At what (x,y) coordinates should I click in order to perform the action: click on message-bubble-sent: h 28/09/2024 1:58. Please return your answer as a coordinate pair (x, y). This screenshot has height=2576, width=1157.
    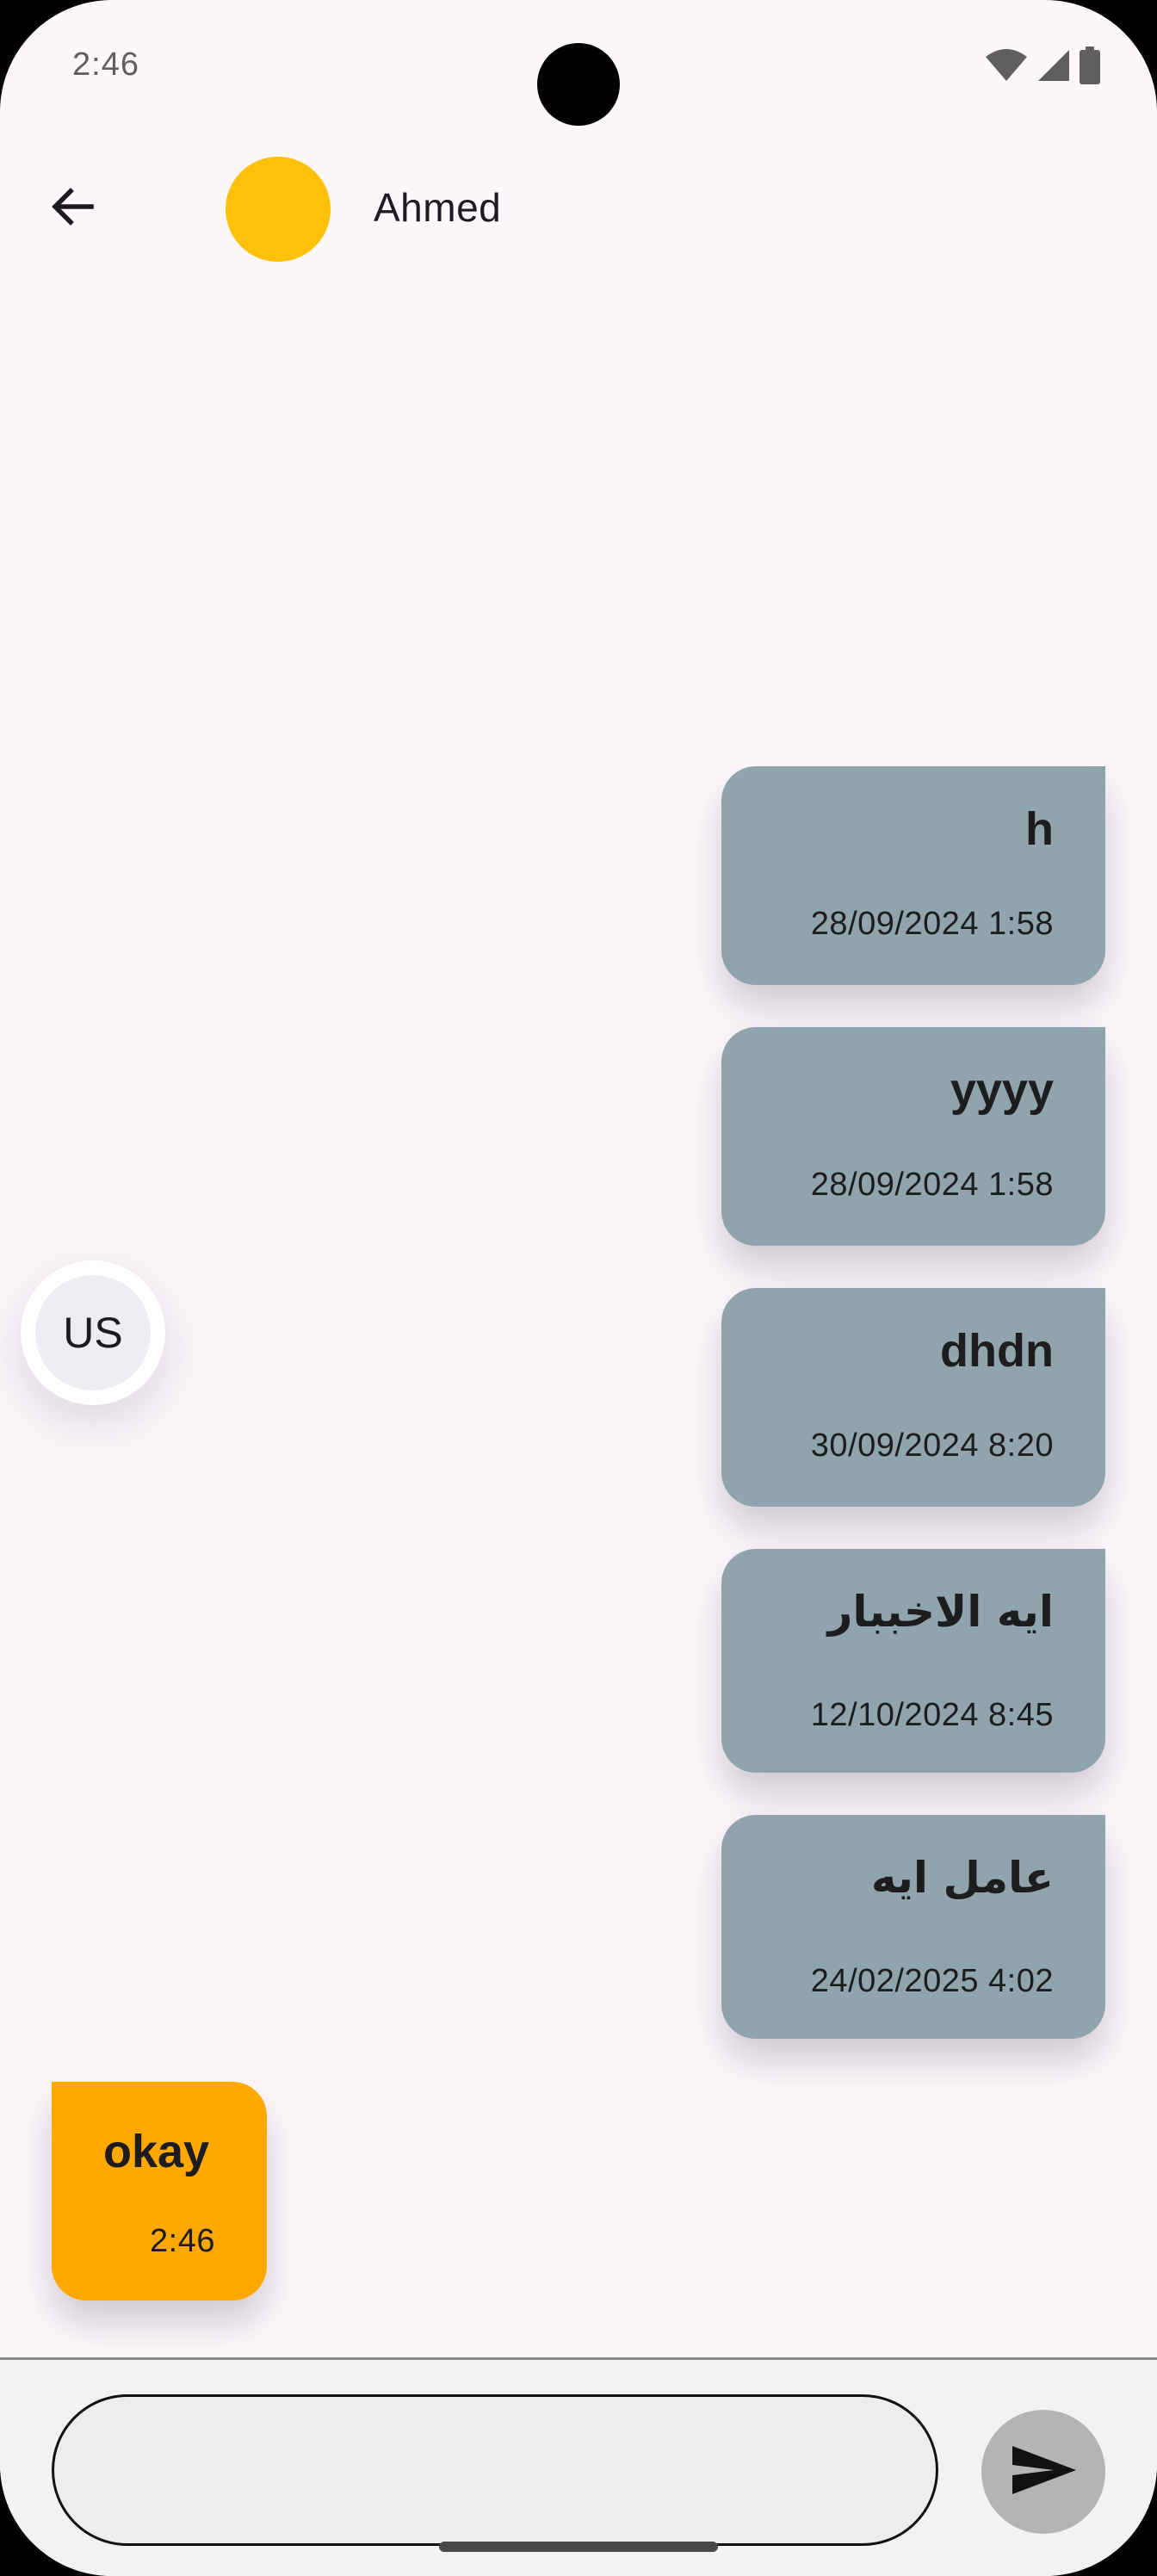
    Looking at the image, I should click on (913, 876).